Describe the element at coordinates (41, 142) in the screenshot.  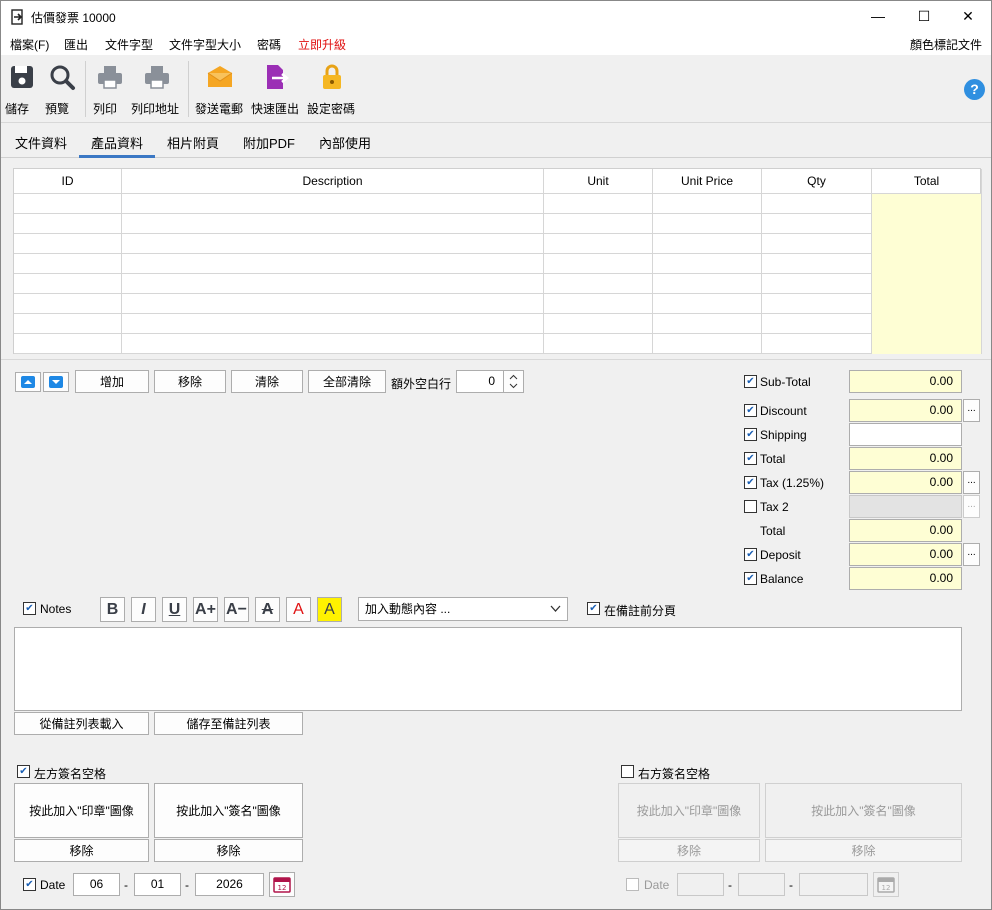
I see `tab-document-info: 文件資料` at that location.